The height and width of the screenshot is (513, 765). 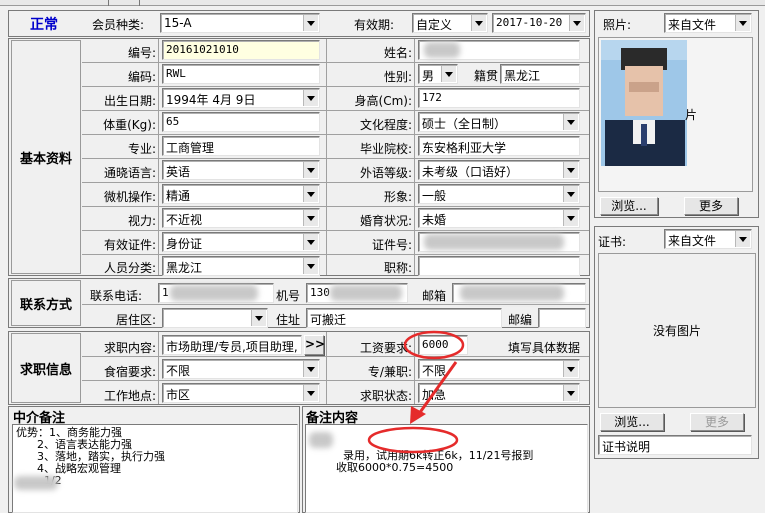 I want to click on gender-label: 性别:, so click(x=397, y=77).